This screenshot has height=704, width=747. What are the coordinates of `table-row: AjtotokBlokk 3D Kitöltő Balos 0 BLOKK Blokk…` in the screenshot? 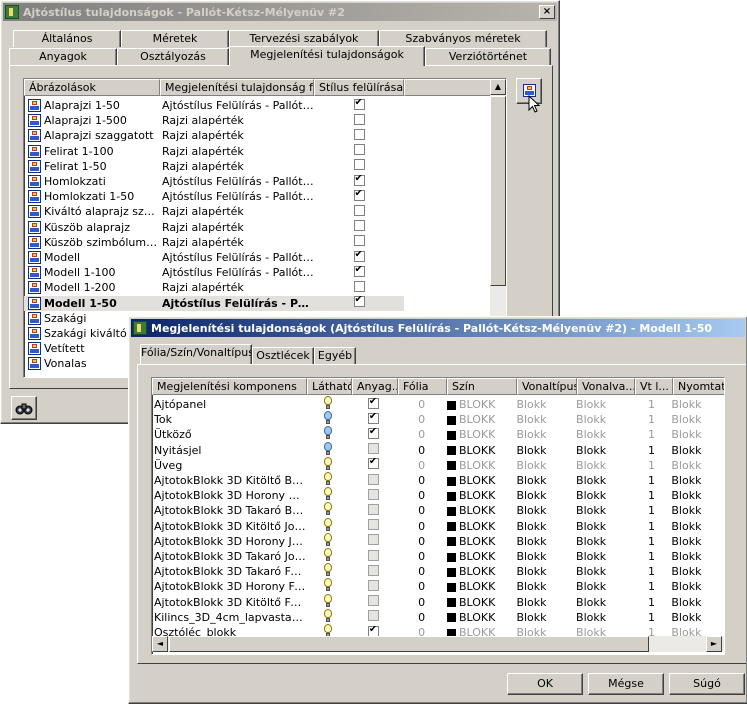 It's located at (438, 480).